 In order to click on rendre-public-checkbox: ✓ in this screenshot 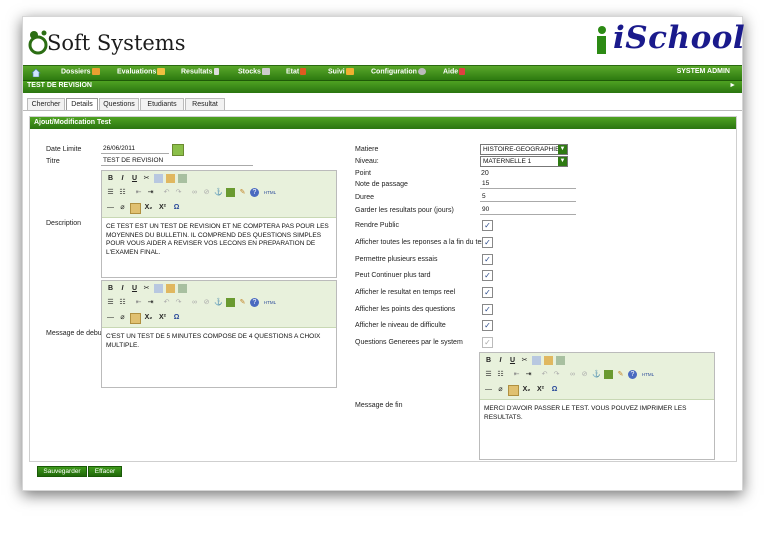, I will do `click(487, 225)`.